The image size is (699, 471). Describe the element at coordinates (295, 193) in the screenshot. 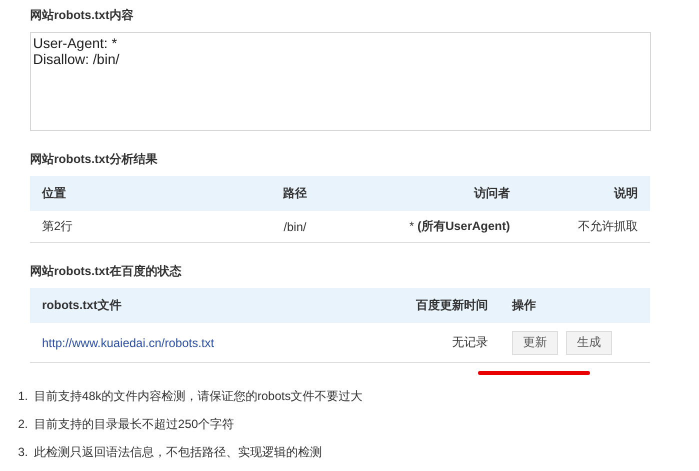

I see `column-header: 路径` at that location.